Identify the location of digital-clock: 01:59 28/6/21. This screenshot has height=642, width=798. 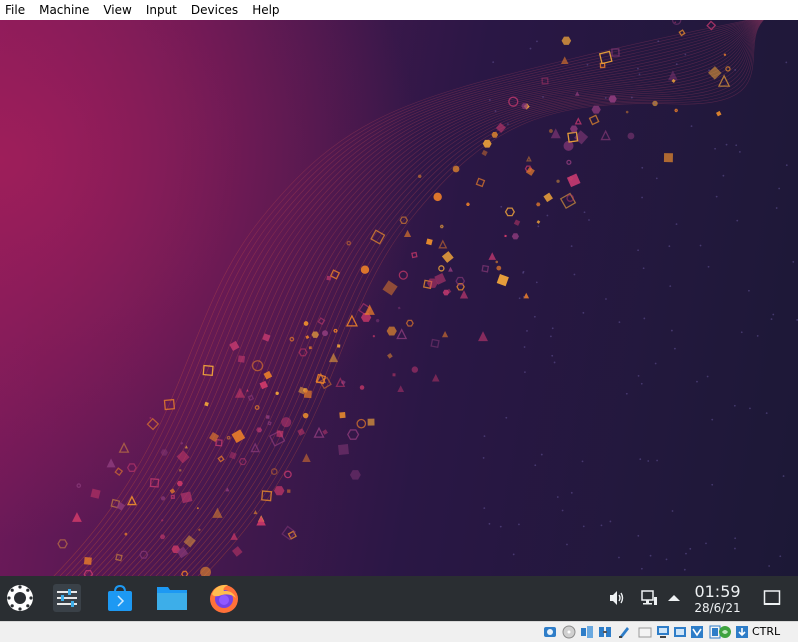
(717, 599).